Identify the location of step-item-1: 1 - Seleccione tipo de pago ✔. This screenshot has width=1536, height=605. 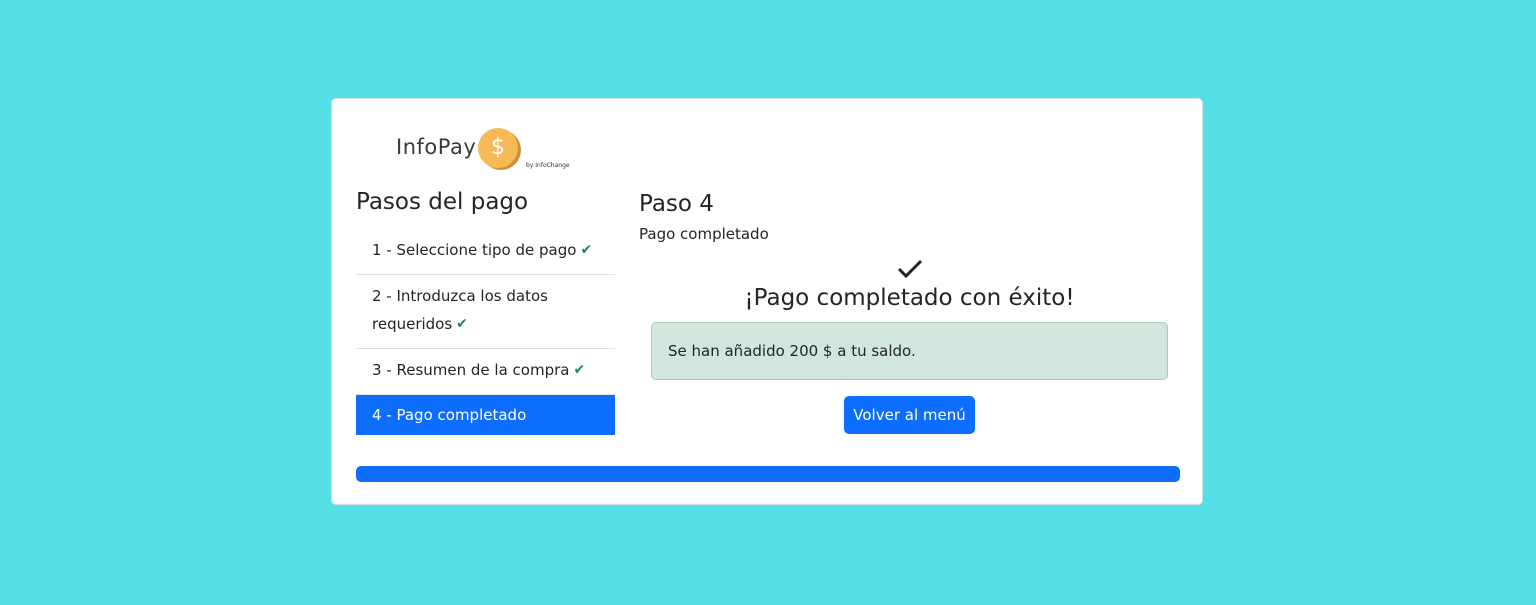
(485, 252).